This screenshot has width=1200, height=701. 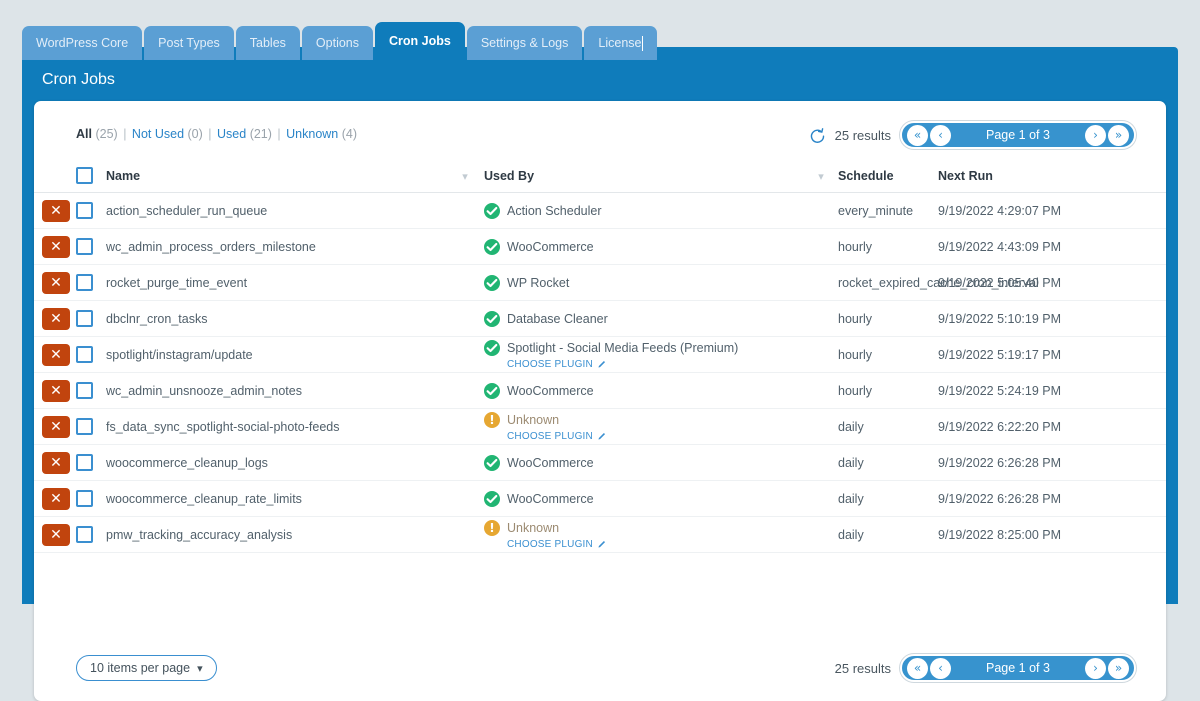 I want to click on cell-name: action_scheduler_run_queue, so click(x=276, y=211).